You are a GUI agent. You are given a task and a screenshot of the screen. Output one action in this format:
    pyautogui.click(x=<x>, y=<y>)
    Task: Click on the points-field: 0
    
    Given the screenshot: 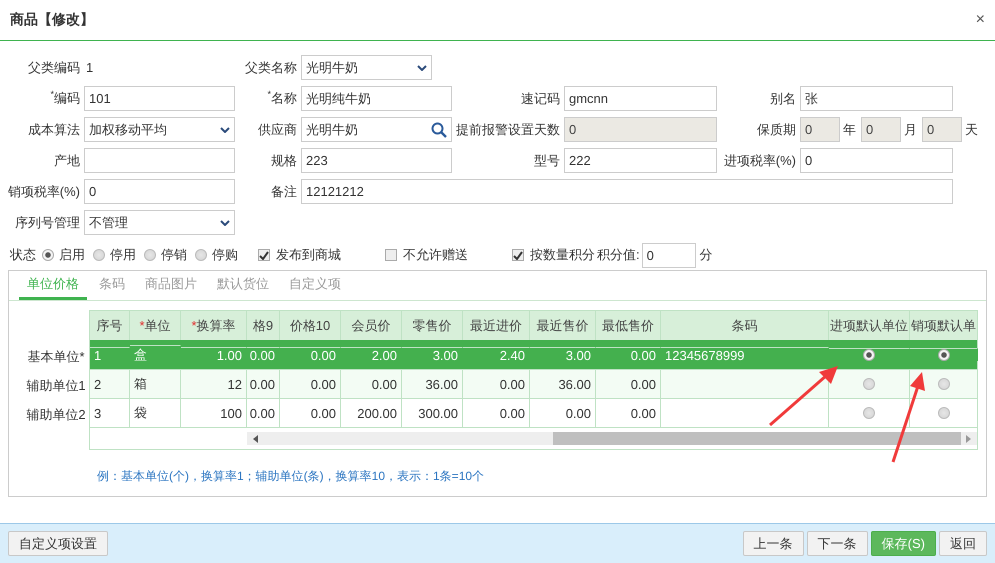 What is the action you would take?
    pyautogui.click(x=669, y=255)
    